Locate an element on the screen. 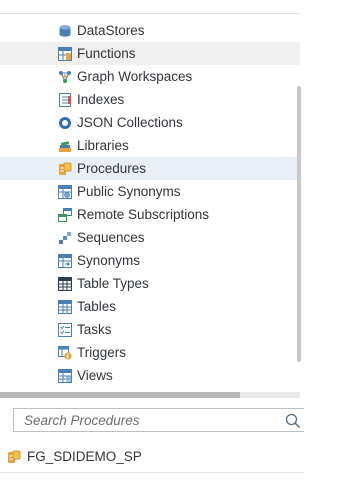  task-icon is located at coordinates (65, 329).